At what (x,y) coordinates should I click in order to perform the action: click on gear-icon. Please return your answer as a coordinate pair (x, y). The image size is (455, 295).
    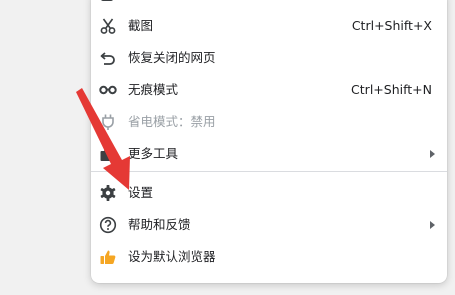
    Looking at the image, I should click on (108, 193).